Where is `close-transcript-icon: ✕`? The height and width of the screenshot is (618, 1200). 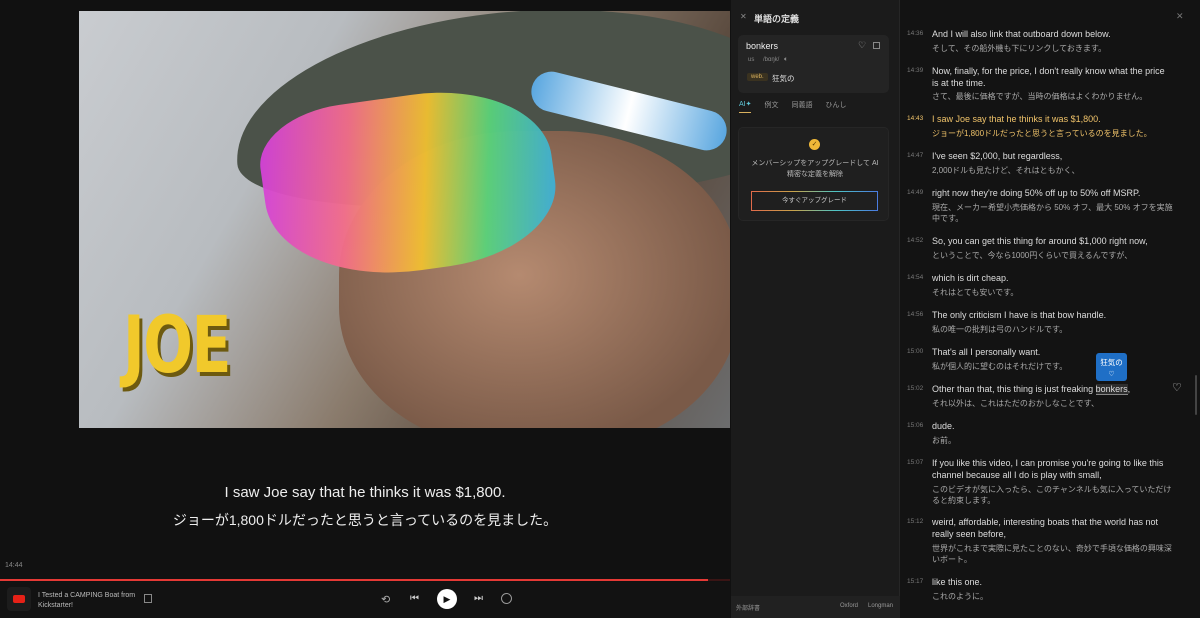
close-transcript-icon: ✕ is located at coordinates (1180, 16).